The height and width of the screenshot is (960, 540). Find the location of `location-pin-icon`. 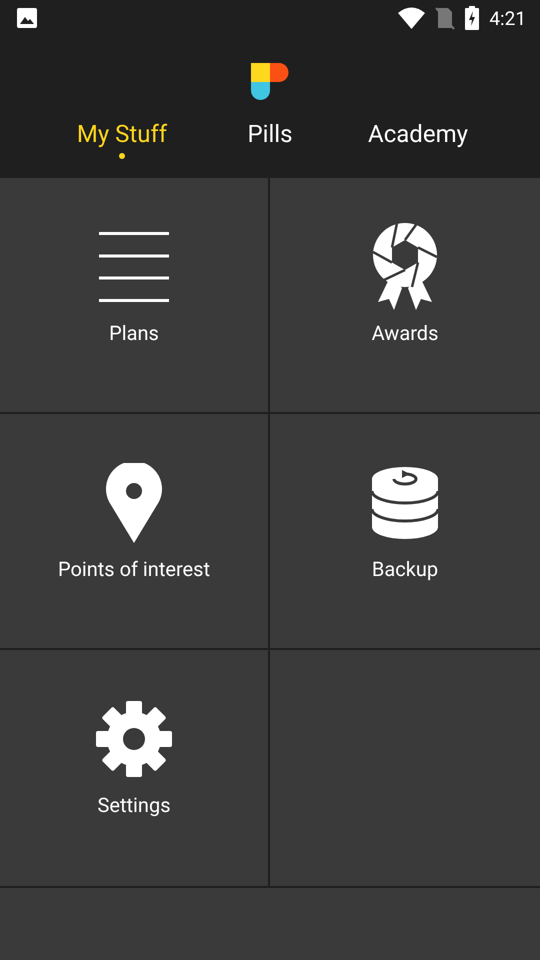

location-pin-icon is located at coordinates (134, 502).